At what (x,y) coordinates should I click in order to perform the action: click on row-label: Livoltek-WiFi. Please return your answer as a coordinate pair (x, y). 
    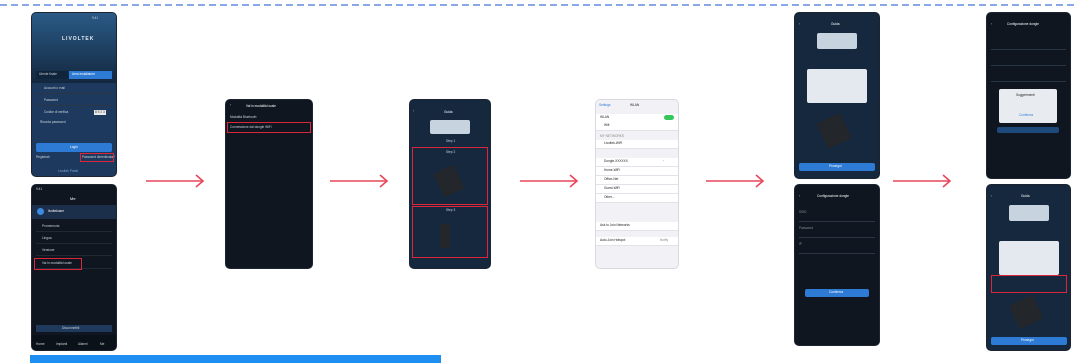
    Looking at the image, I should click on (613, 143).